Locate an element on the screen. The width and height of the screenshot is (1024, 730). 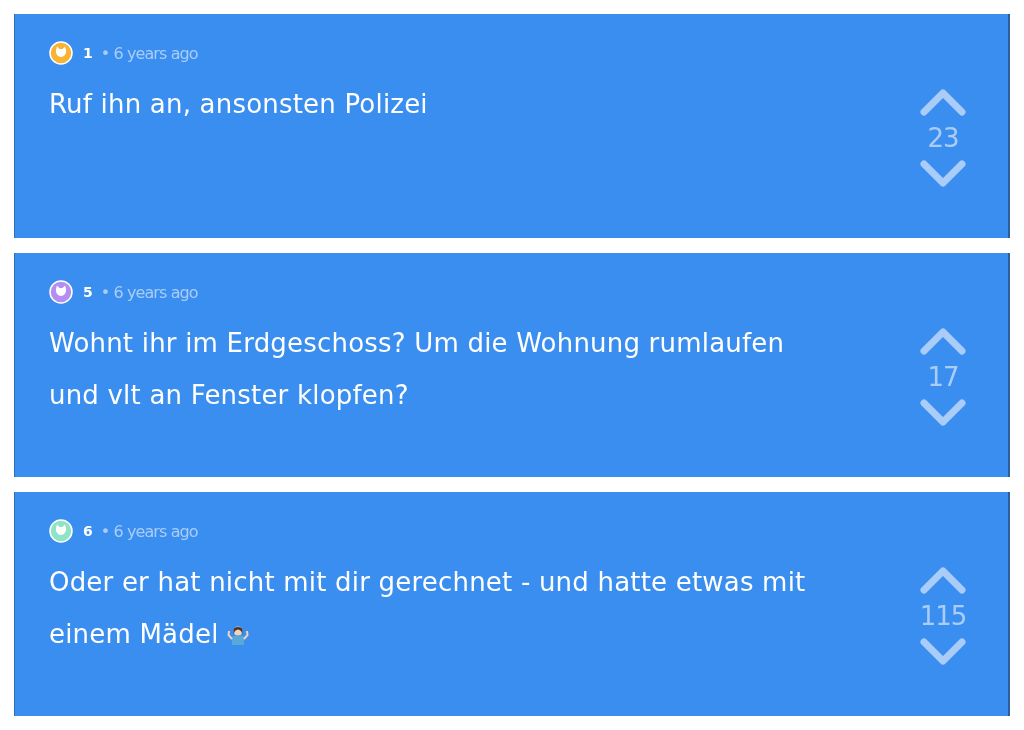
vote-count: 17 is located at coordinates (943, 377).